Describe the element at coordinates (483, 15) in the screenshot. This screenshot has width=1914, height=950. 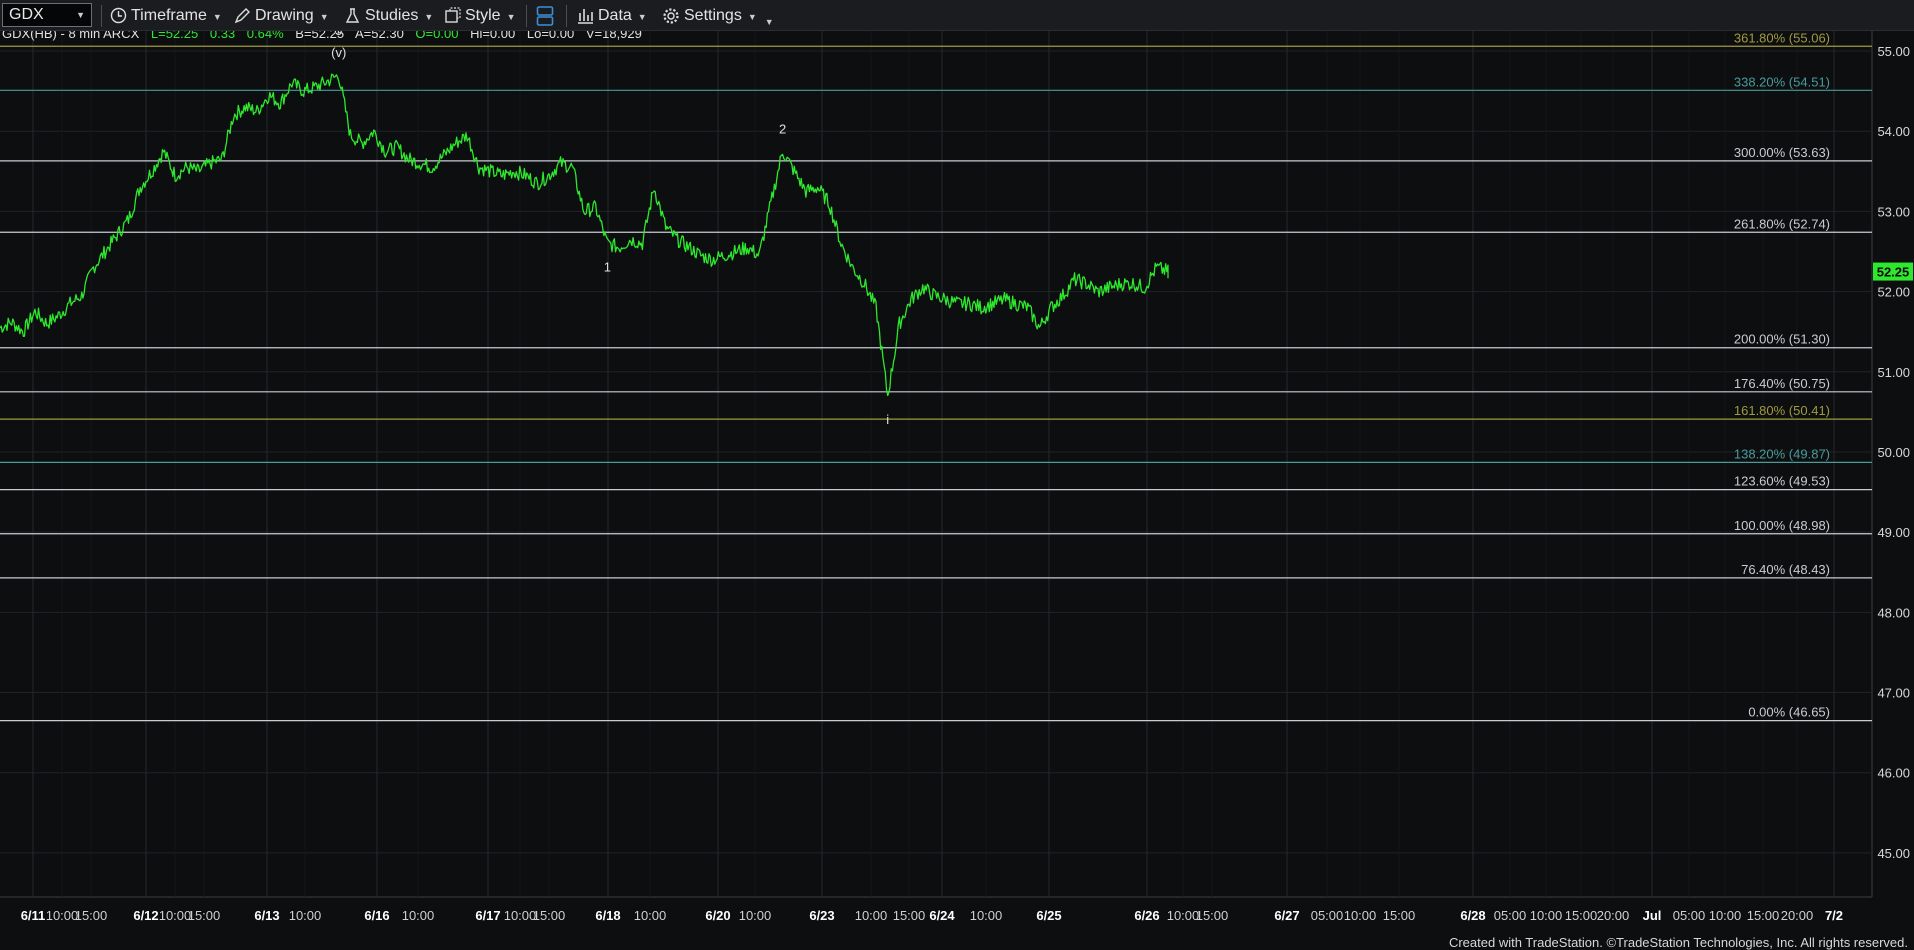
I see `style-label: Style` at that location.